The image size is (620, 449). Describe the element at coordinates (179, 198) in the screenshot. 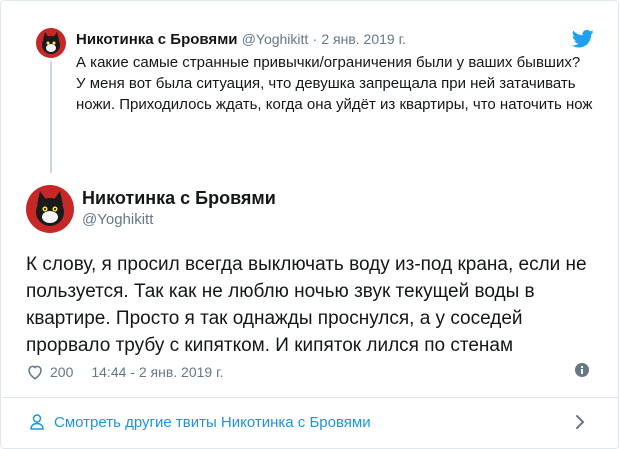

I see `main-author-name: Никотинка с Бровями` at that location.